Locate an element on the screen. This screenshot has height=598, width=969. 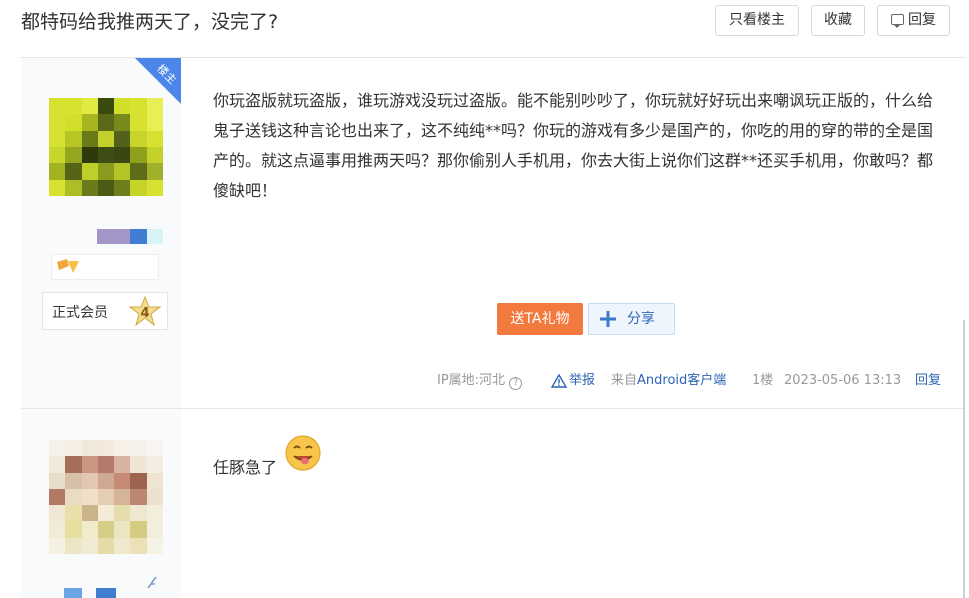
member-level: 4 is located at coordinates (144, 313).